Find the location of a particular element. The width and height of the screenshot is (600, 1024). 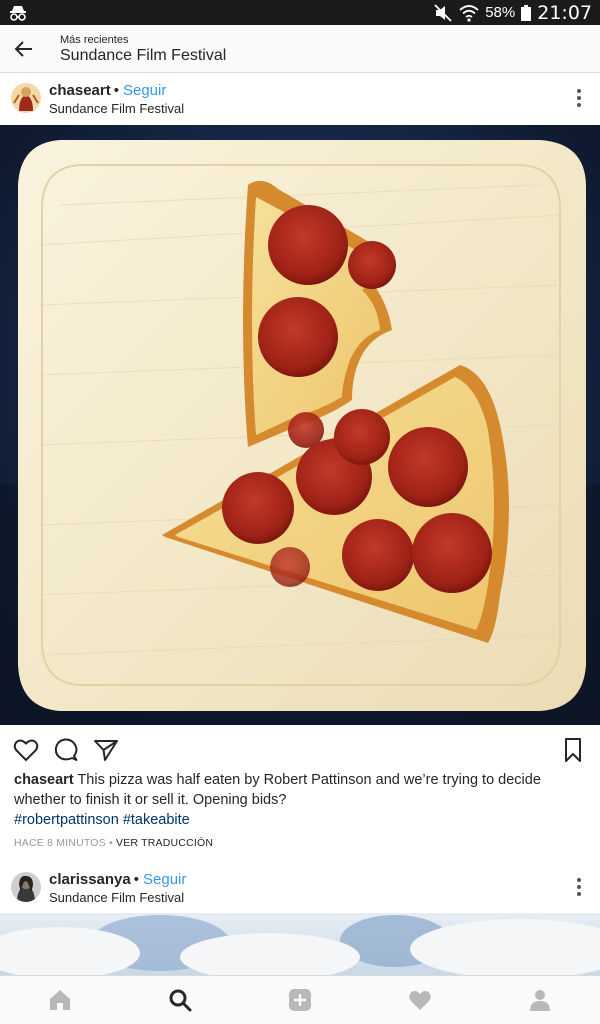

next-post-image is located at coordinates (300, 944).